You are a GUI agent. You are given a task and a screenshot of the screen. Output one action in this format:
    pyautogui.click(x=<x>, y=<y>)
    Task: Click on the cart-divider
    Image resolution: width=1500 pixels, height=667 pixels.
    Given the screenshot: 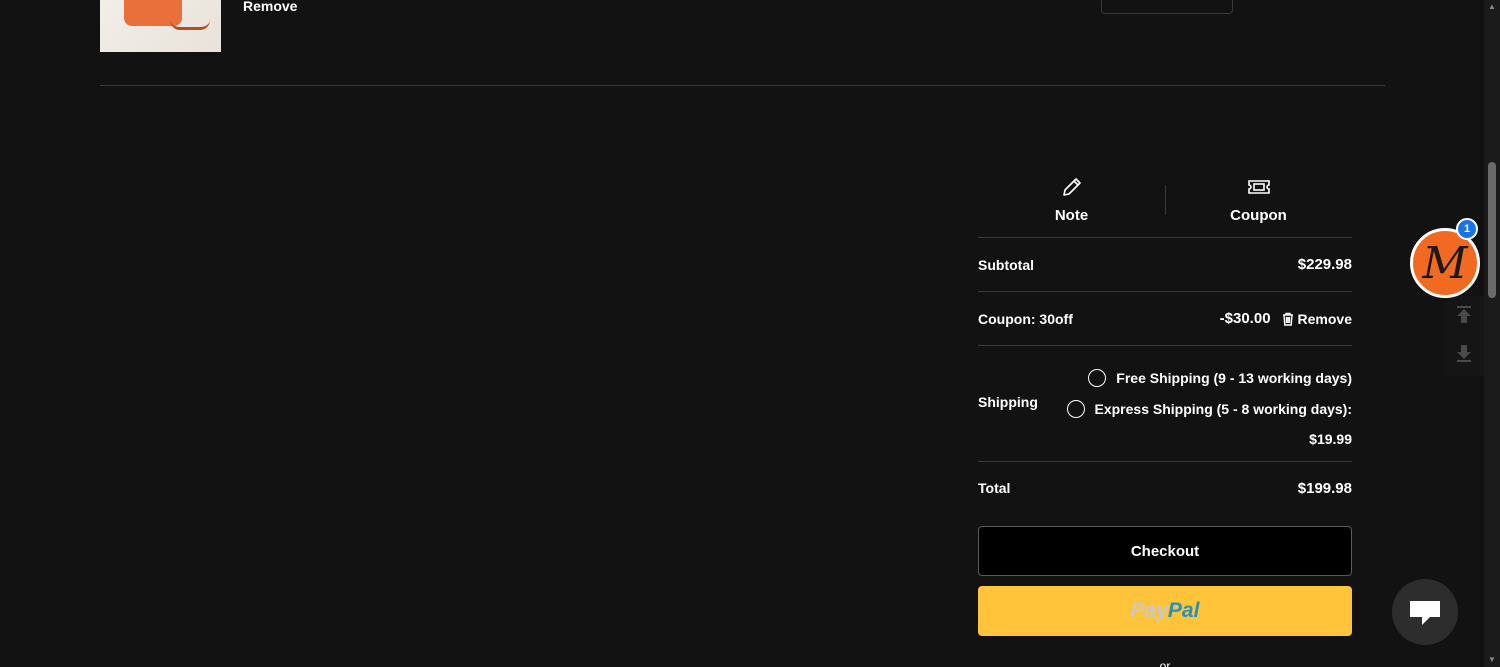 What is the action you would take?
    pyautogui.click(x=742, y=85)
    